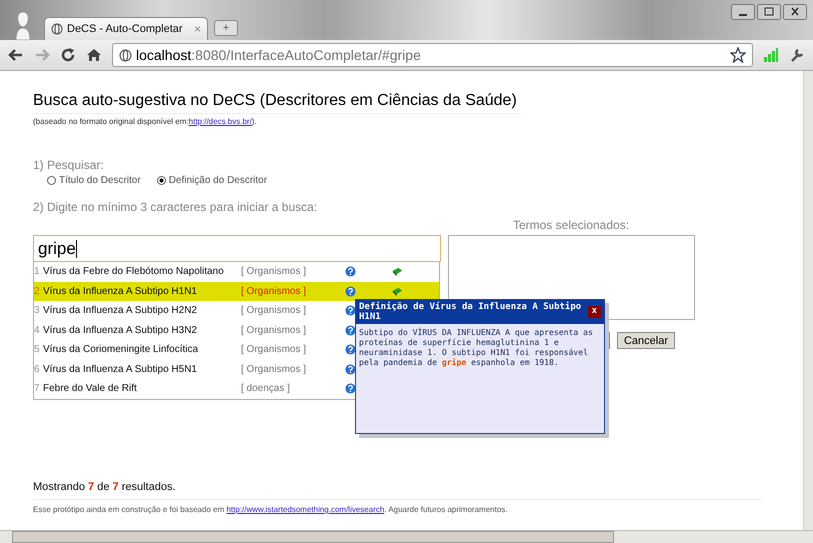 The width and height of the screenshot is (813, 543). What do you see at coordinates (69, 165) in the screenshot?
I see `search-label: 1) Pesquisar:` at bounding box center [69, 165].